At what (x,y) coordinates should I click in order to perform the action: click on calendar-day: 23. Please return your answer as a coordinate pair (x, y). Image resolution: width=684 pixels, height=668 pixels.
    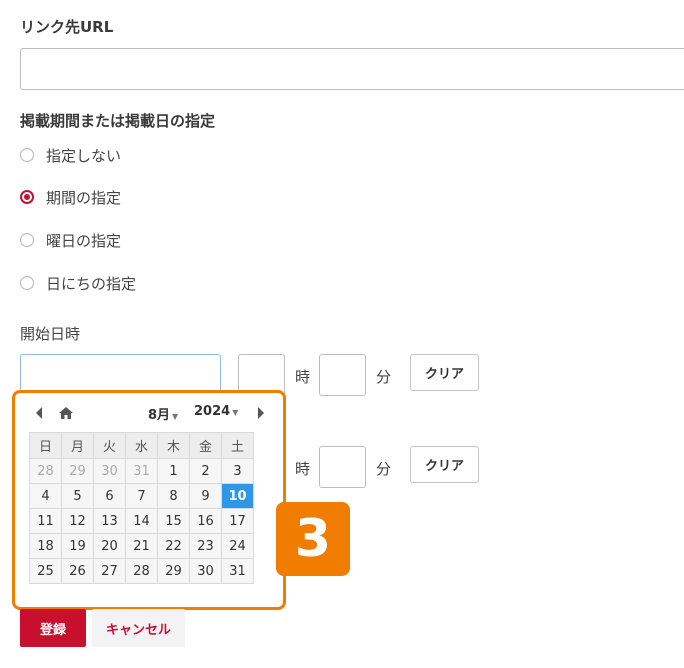
    Looking at the image, I should click on (205, 546).